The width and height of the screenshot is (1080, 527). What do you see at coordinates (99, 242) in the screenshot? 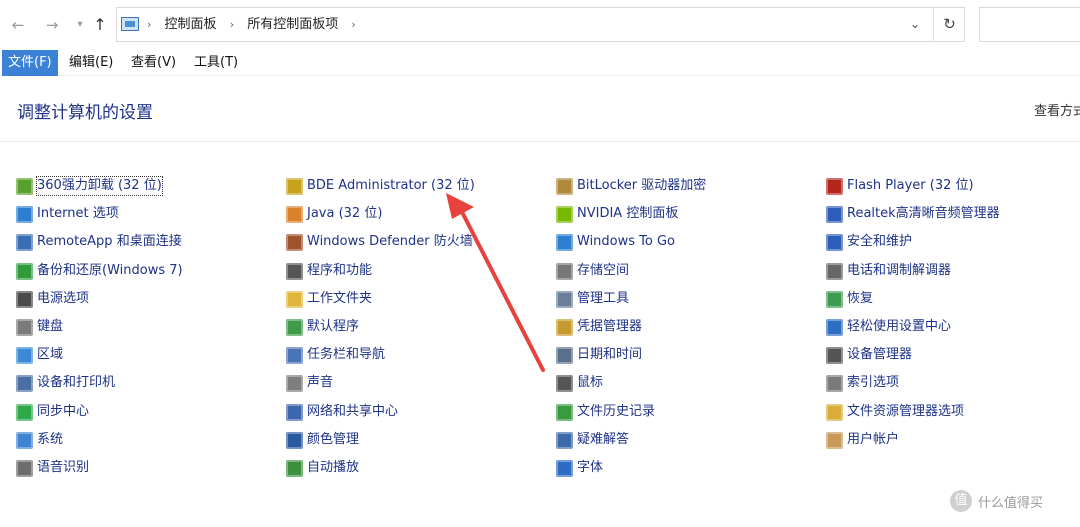
I see `control-panel-item: RemoteApp 和桌面连接` at bounding box center [99, 242].